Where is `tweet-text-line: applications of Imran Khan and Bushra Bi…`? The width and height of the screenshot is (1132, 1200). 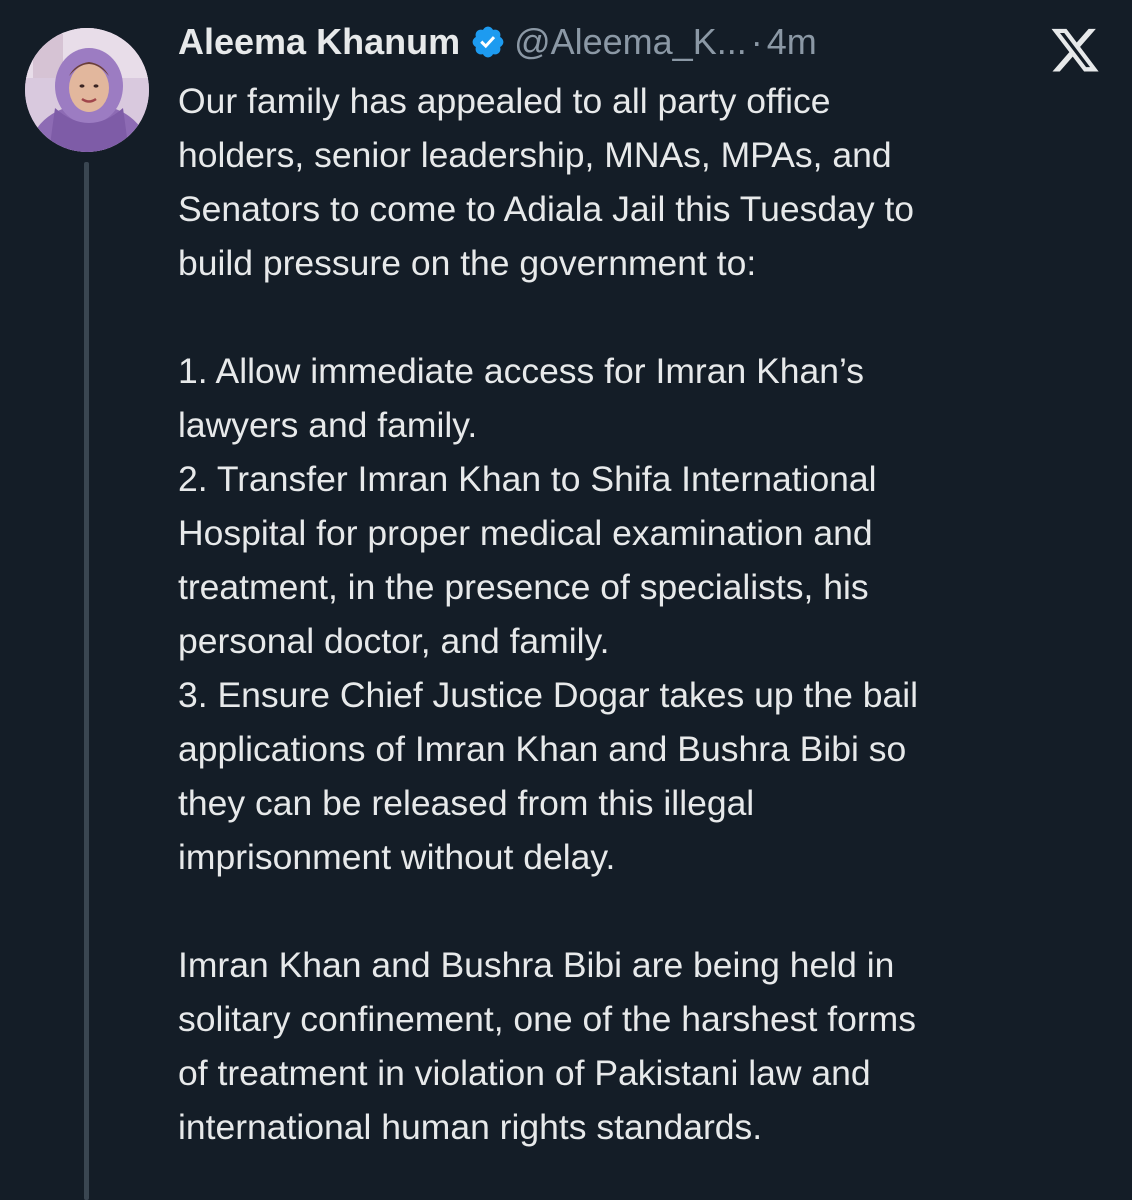
tweet-text-line: applications of Imran Khan and Bushra Bi… is located at coordinates (542, 749).